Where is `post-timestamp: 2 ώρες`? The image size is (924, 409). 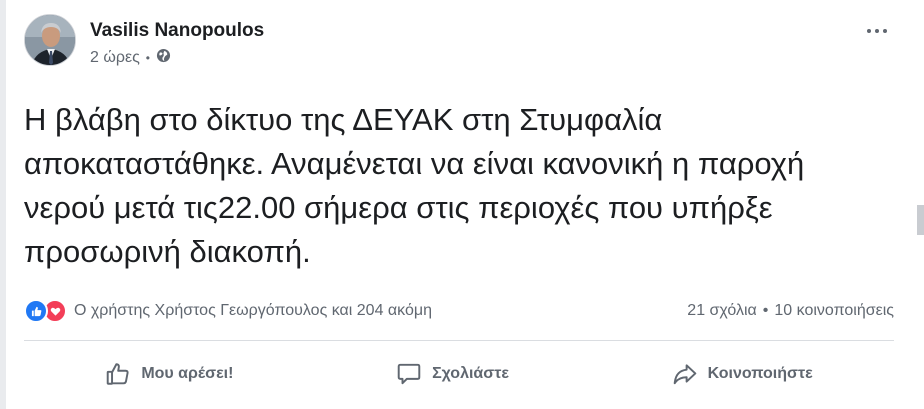 post-timestamp: 2 ώρες is located at coordinates (115, 58).